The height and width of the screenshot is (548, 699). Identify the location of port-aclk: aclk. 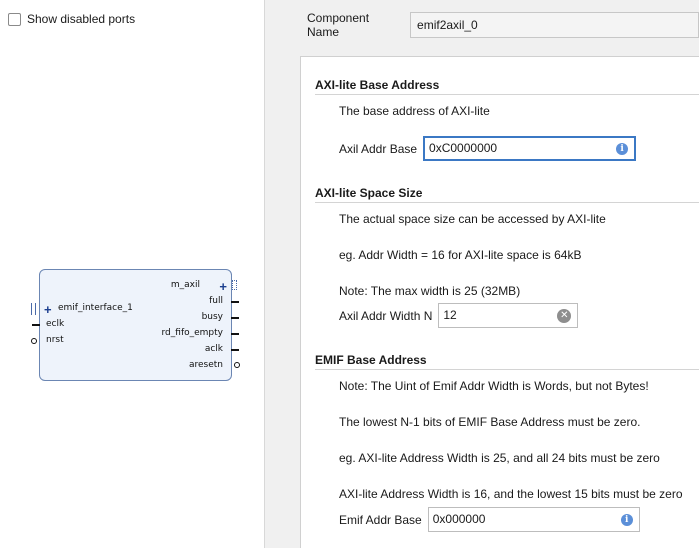
(213, 349).